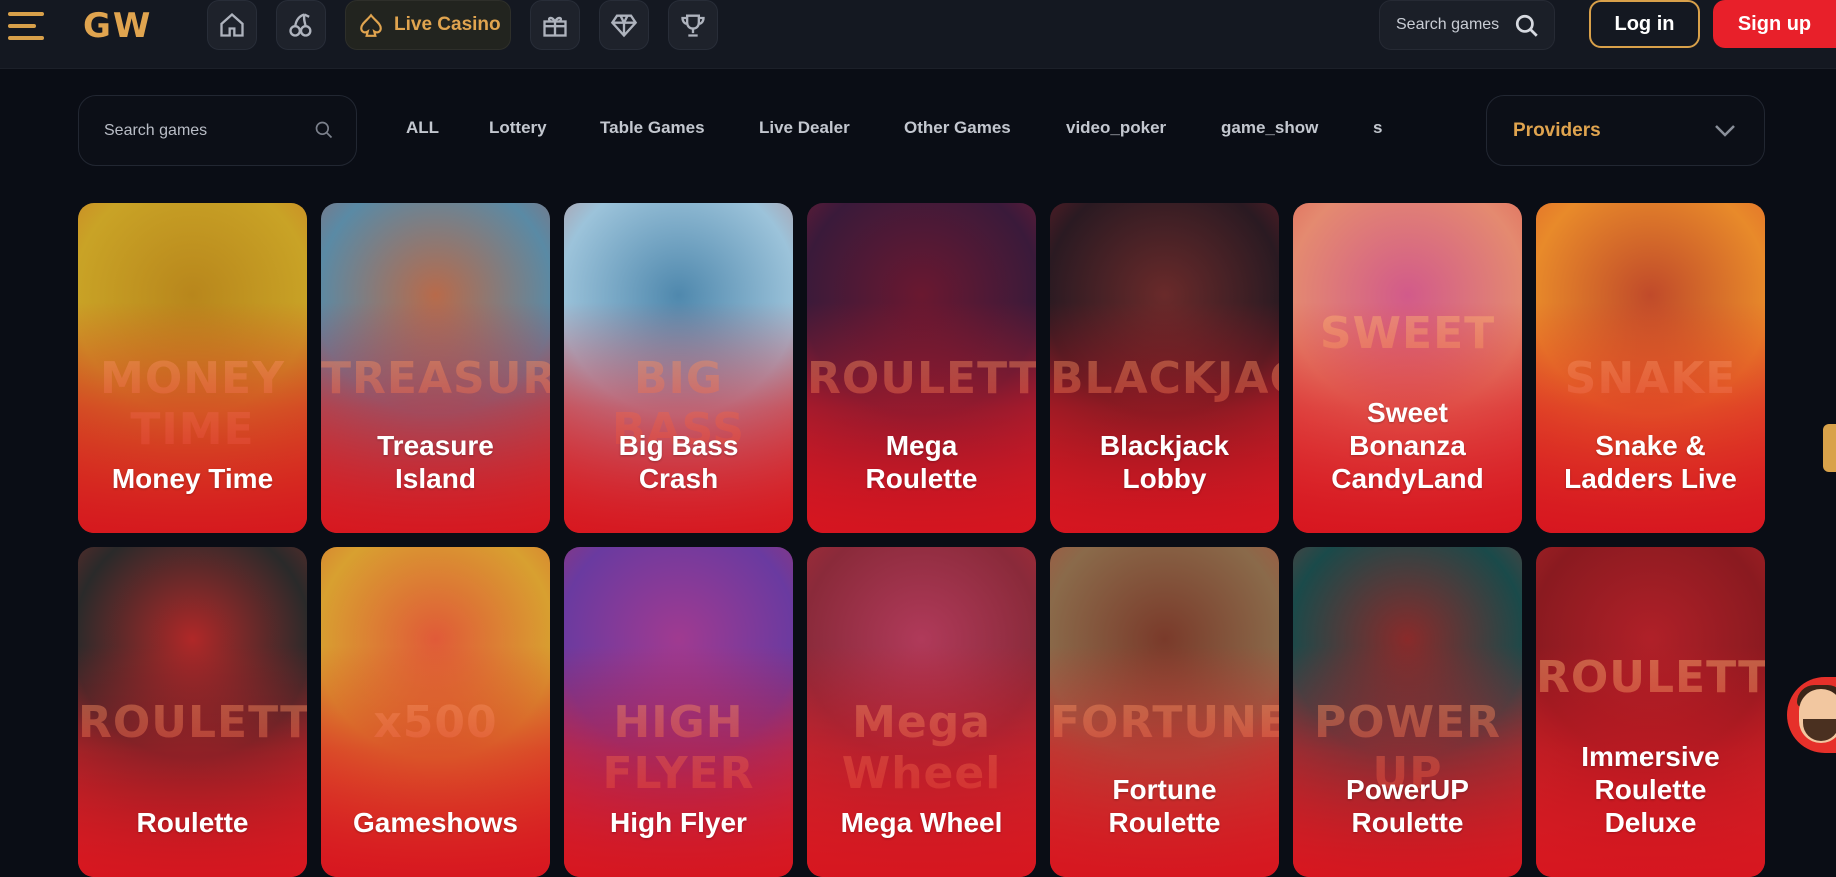  What do you see at coordinates (1644, 24) in the screenshot?
I see `login-button: Log in` at bounding box center [1644, 24].